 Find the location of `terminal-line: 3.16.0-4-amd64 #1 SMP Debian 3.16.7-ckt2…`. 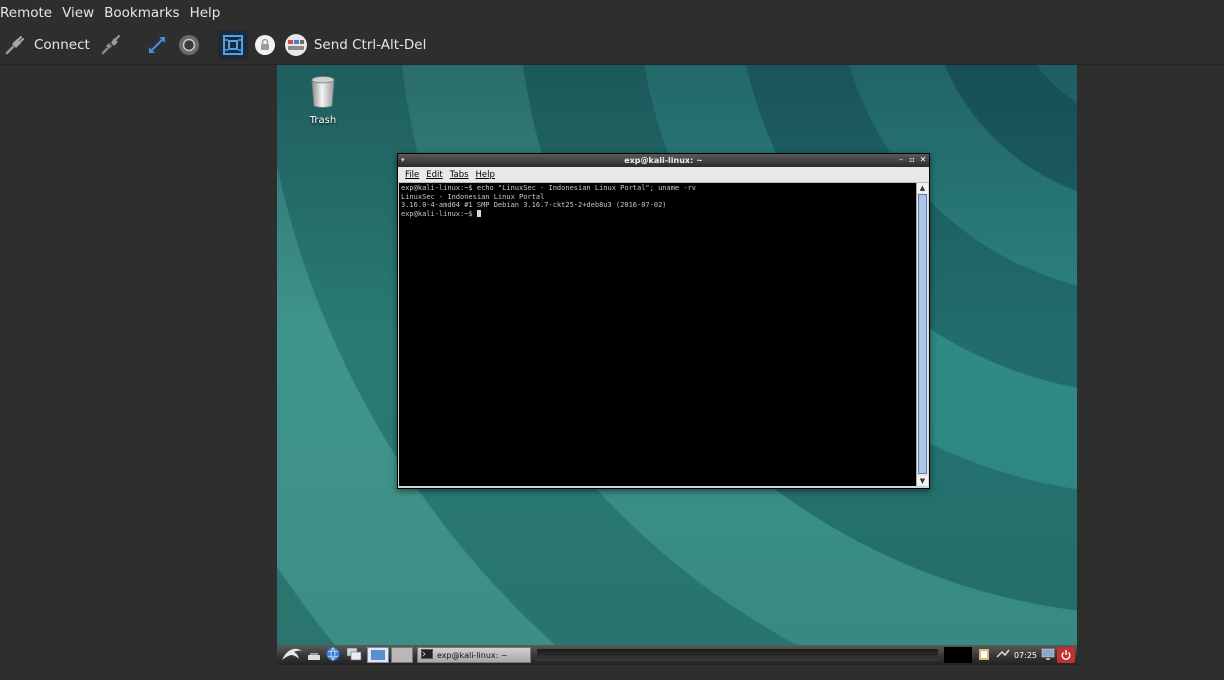

terminal-line: 3.16.0-4-amd64 #1 SMP Debian 3.16.7-ckt2… is located at coordinates (534, 205).